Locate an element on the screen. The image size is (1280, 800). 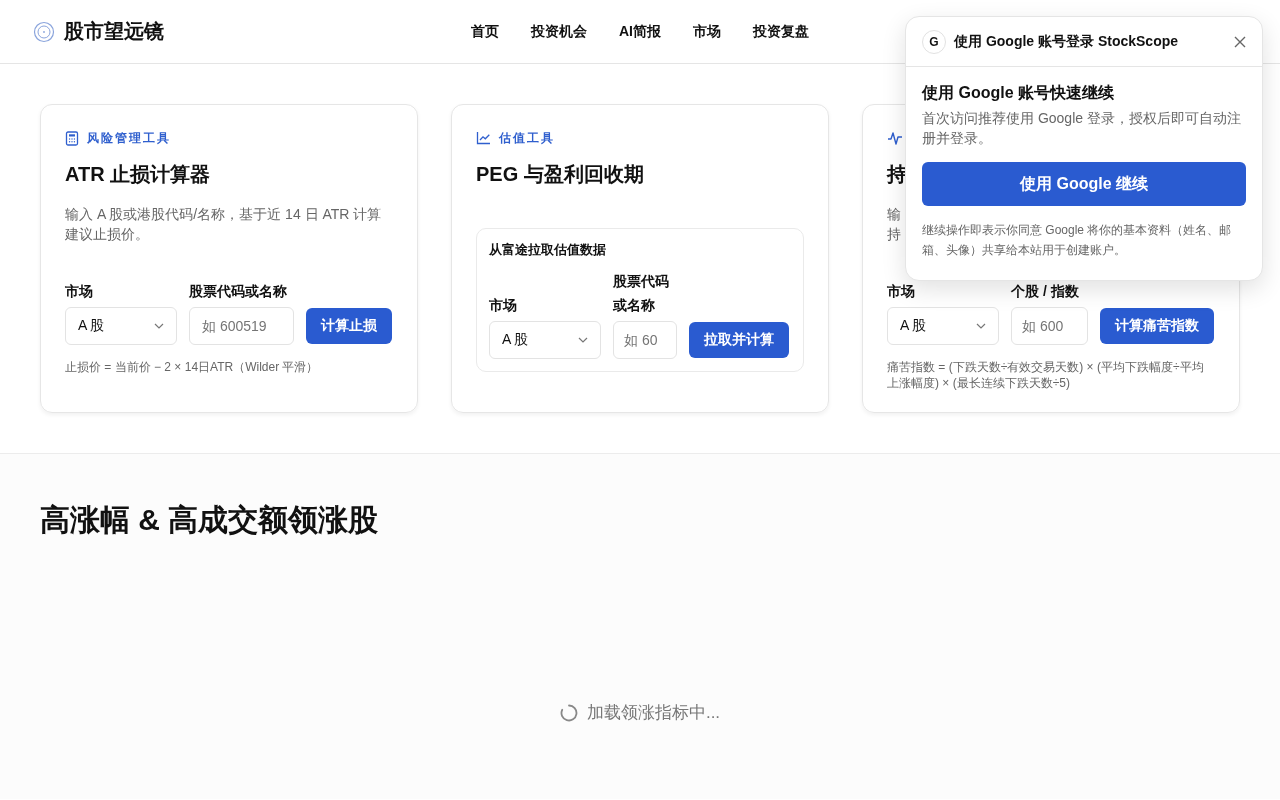
section-title: 高涨幅 & 高成交额领涨股 is located at coordinates (210, 520).